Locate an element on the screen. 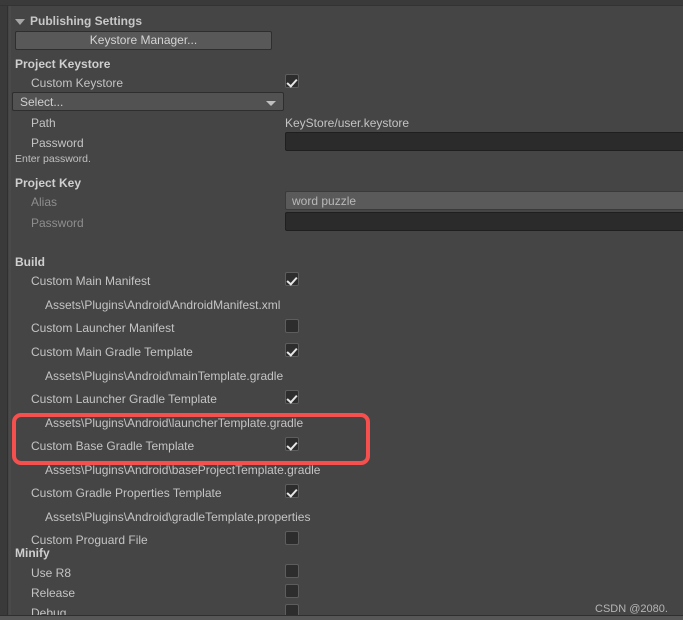 Image resolution: width=683 pixels, height=620 pixels. triangle-down-icon is located at coordinates (20, 22).